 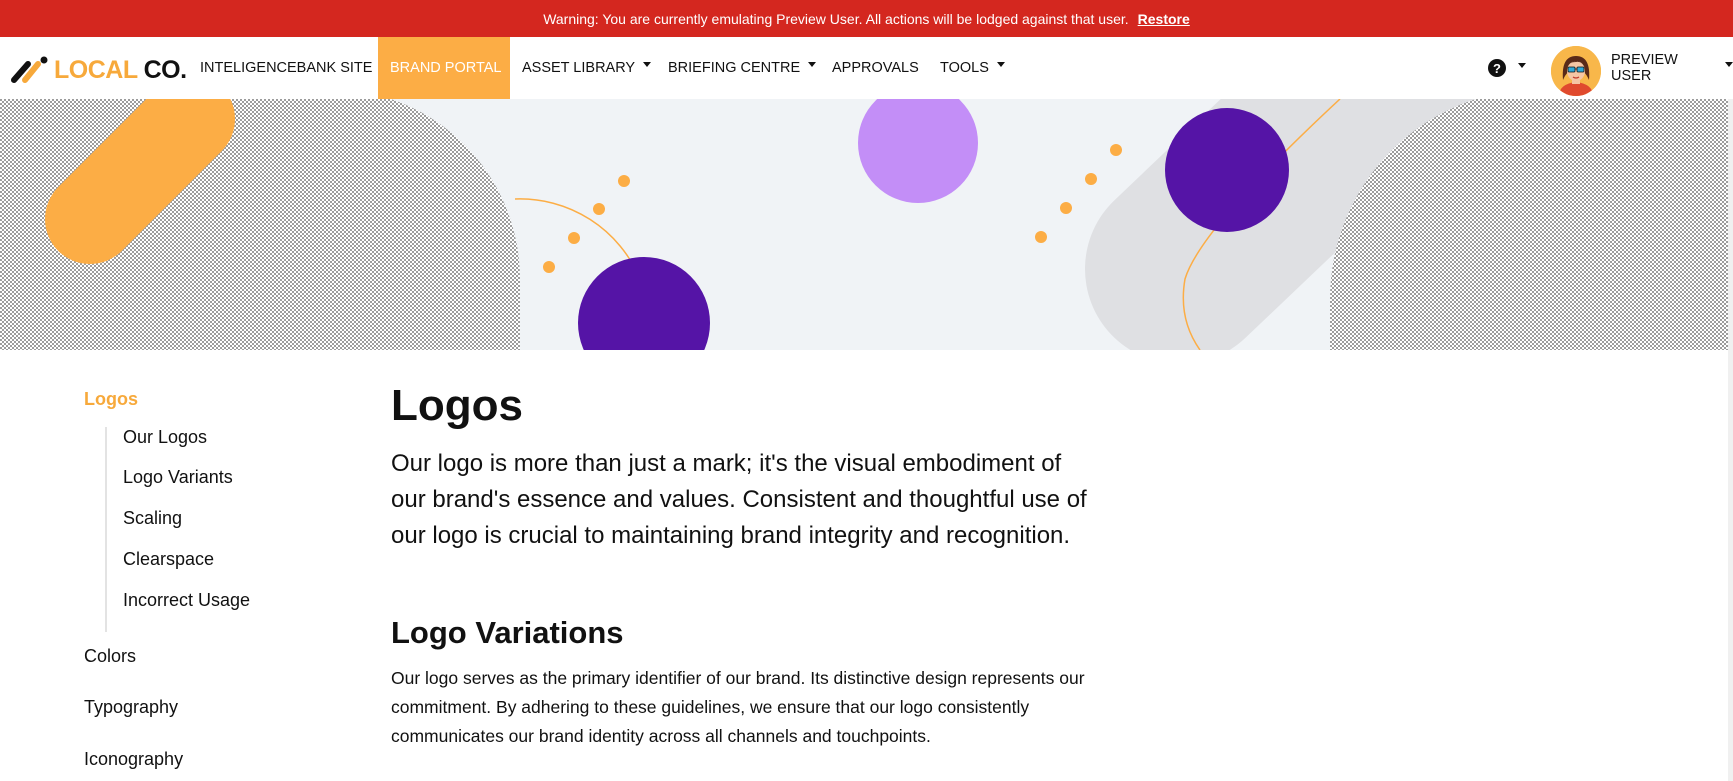 What do you see at coordinates (111, 399) in the screenshot?
I see `sidebar-item-logos: Logos` at bounding box center [111, 399].